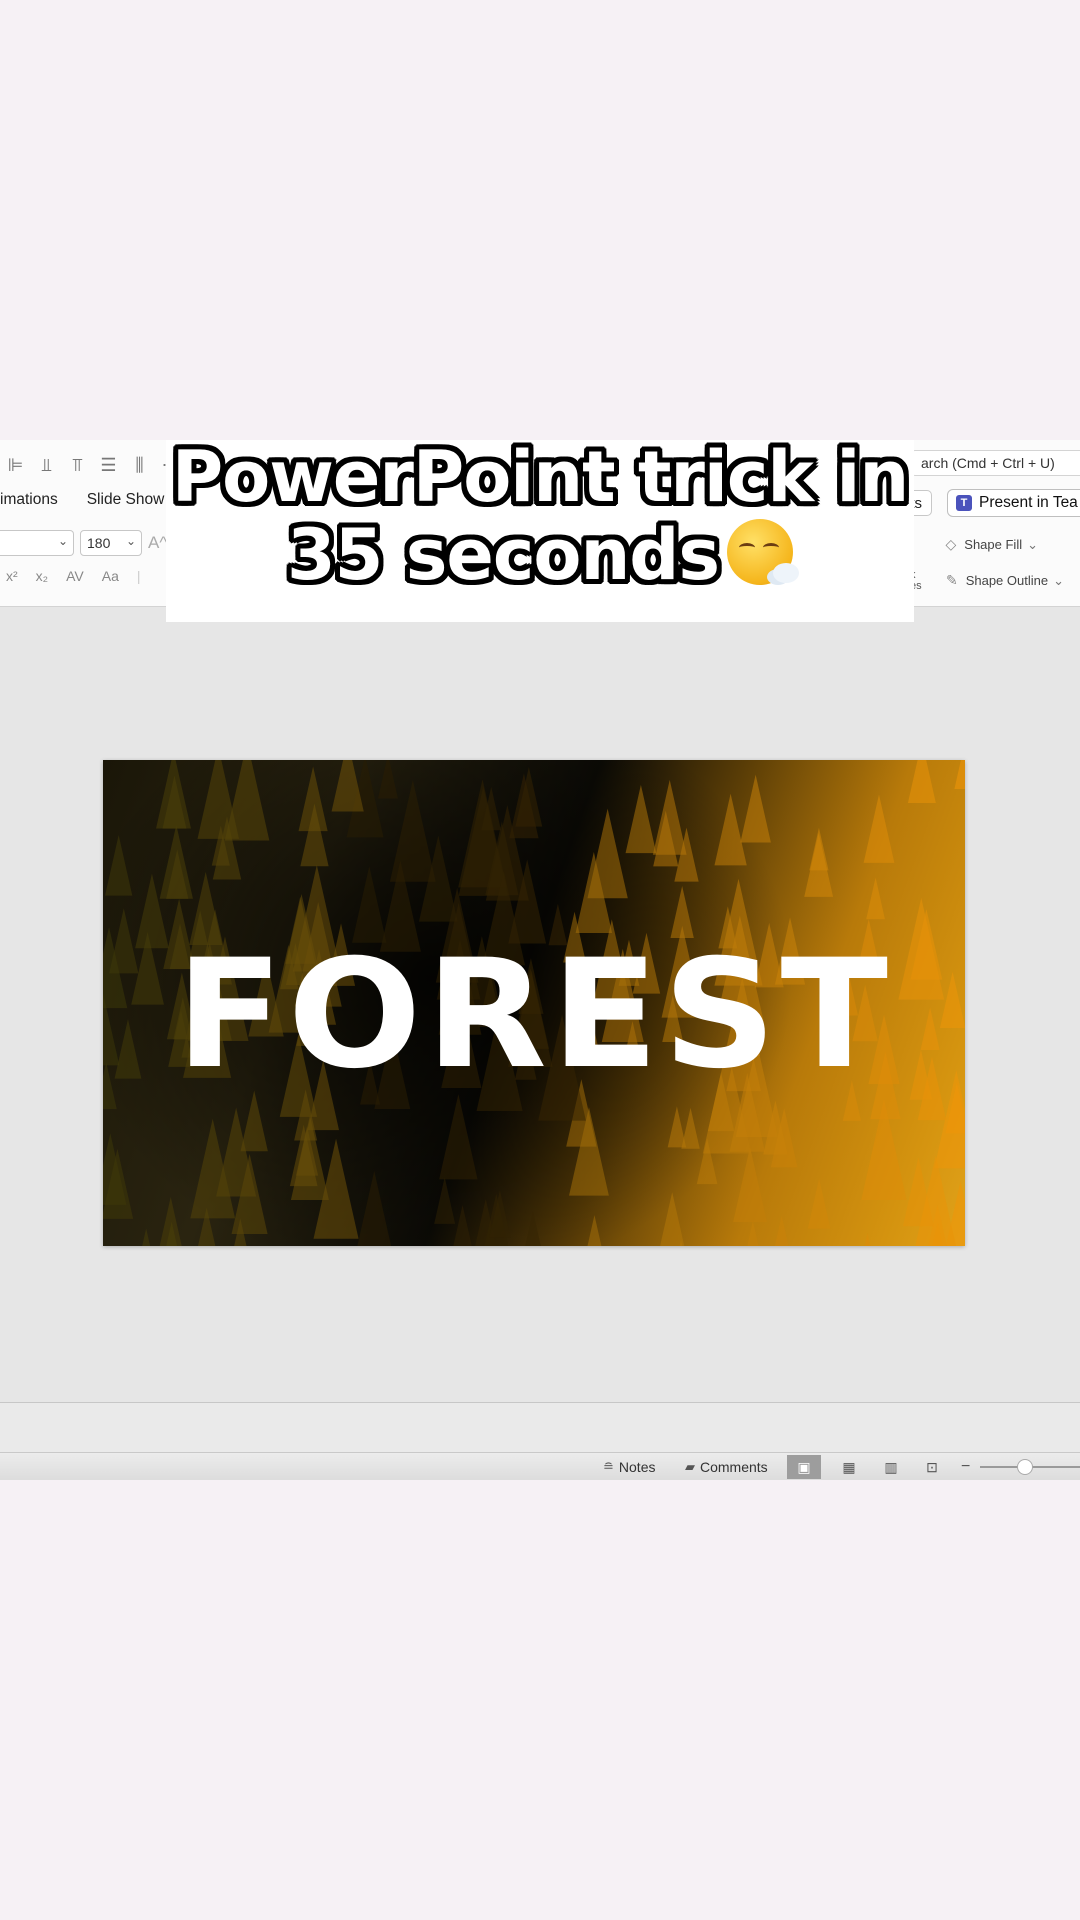 The height and width of the screenshot is (1920, 1080). I want to click on tab-slide-show: Slide Show, so click(126, 500).